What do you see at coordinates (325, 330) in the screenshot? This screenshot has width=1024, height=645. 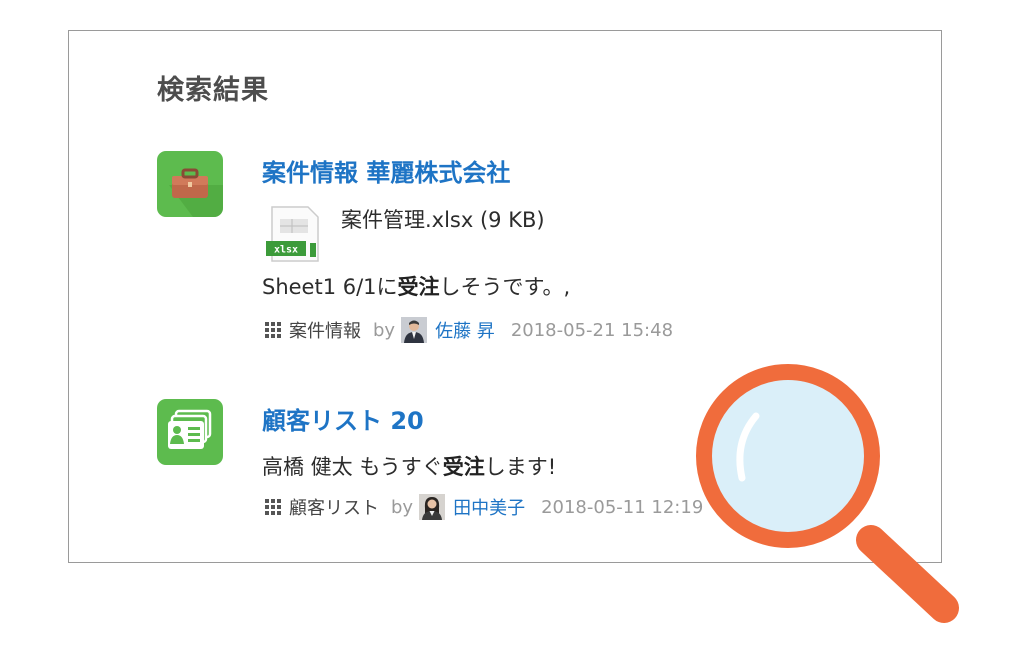 I see `app-name-link: 案件情報` at bounding box center [325, 330].